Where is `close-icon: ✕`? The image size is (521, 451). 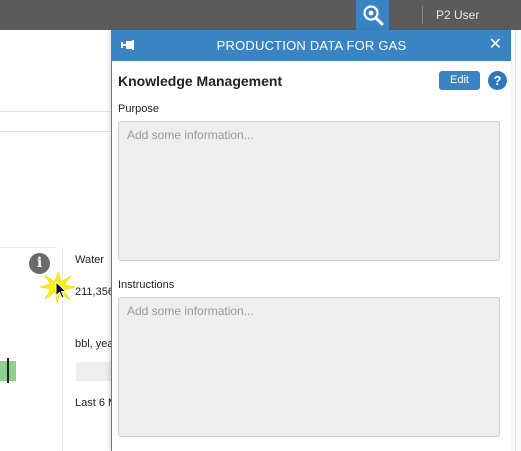 close-icon: ✕ is located at coordinates (495, 45).